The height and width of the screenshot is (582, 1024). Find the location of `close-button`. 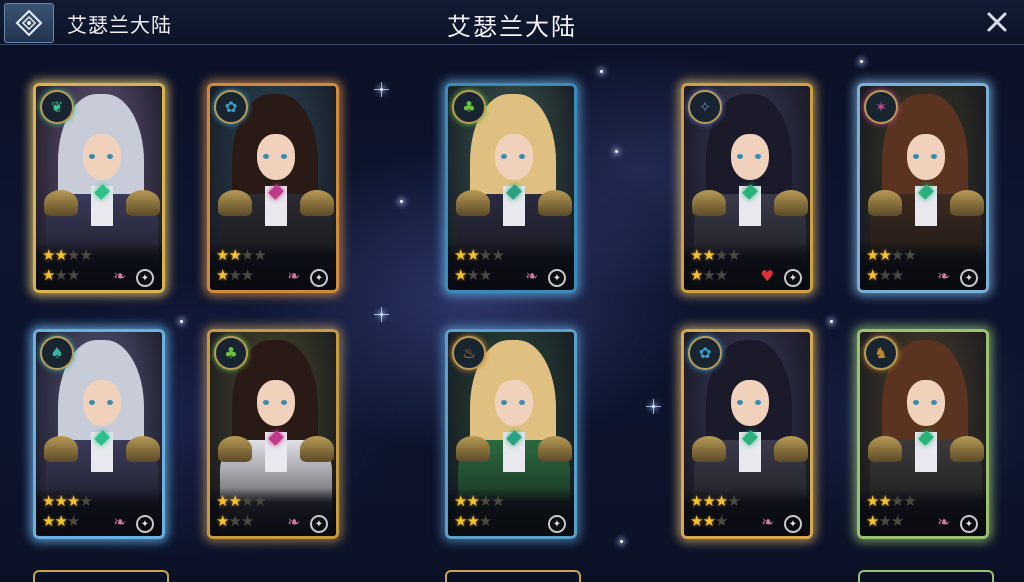

close-button is located at coordinates (997, 22).